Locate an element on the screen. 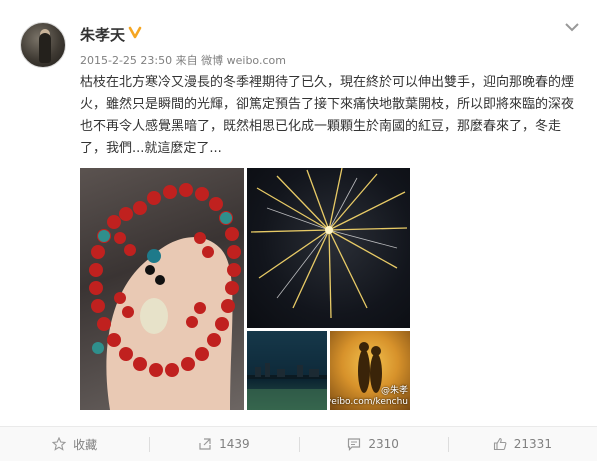 The width and height of the screenshot is (597, 461). comment-count: 2310 is located at coordinates (383, 444).